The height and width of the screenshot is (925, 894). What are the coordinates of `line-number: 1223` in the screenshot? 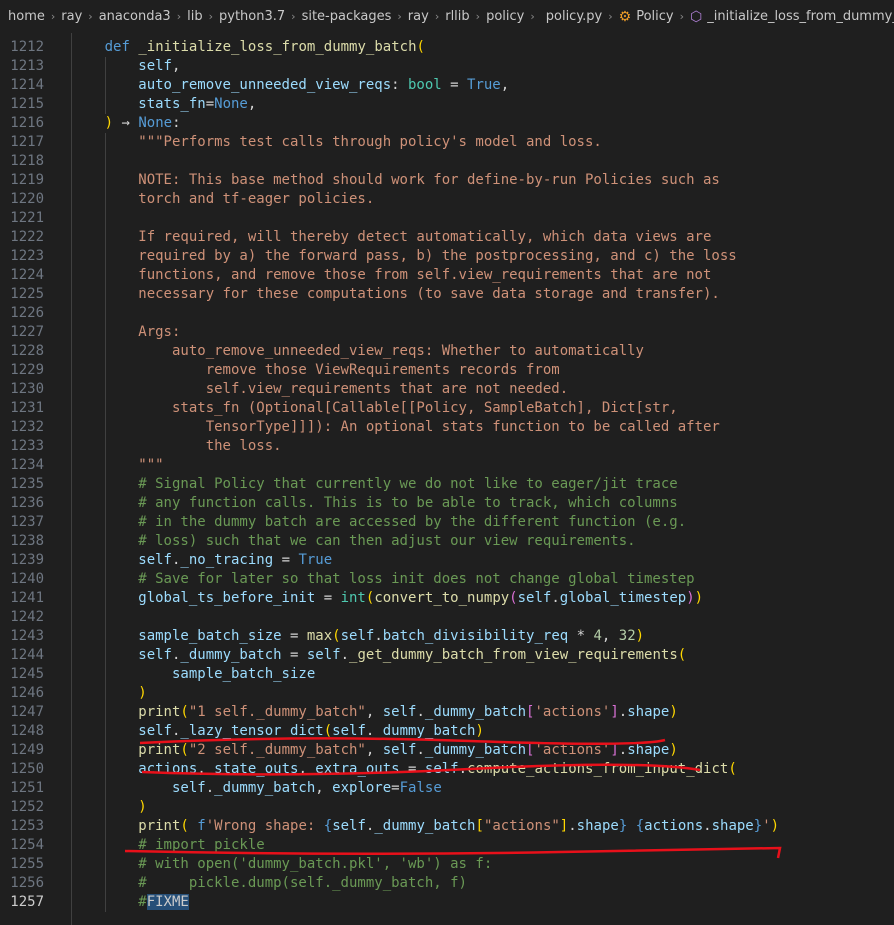 It's located at (22, 256).